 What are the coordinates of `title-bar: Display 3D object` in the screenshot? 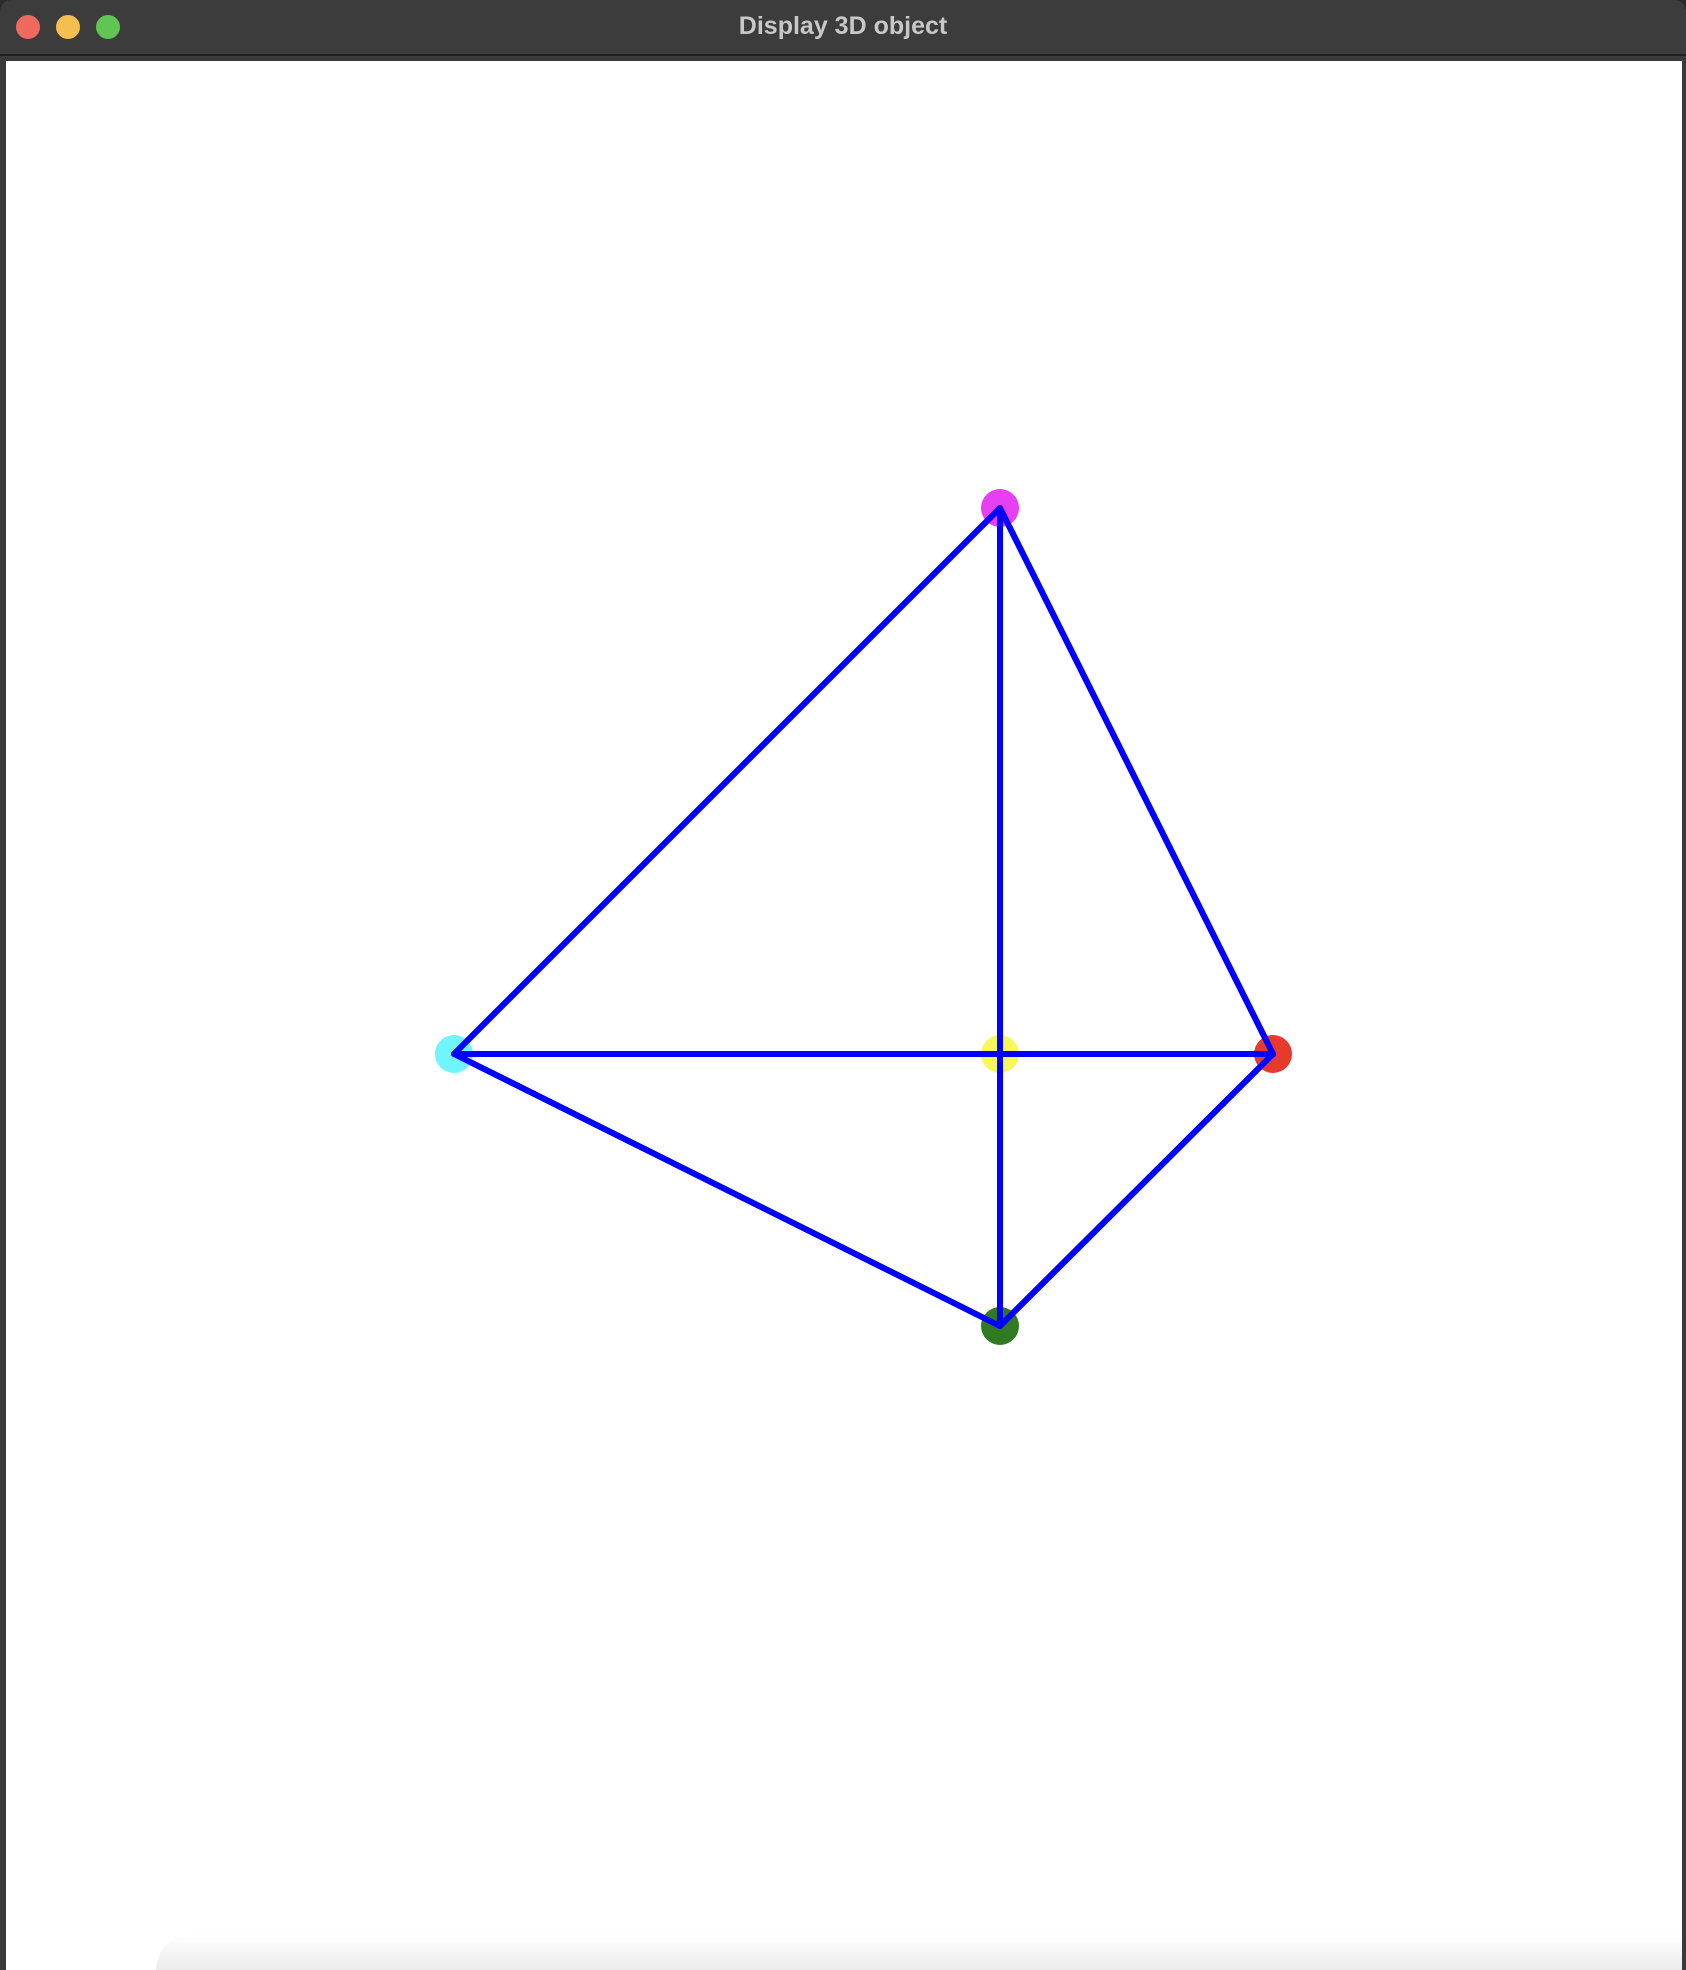 It's located at (843, 28).